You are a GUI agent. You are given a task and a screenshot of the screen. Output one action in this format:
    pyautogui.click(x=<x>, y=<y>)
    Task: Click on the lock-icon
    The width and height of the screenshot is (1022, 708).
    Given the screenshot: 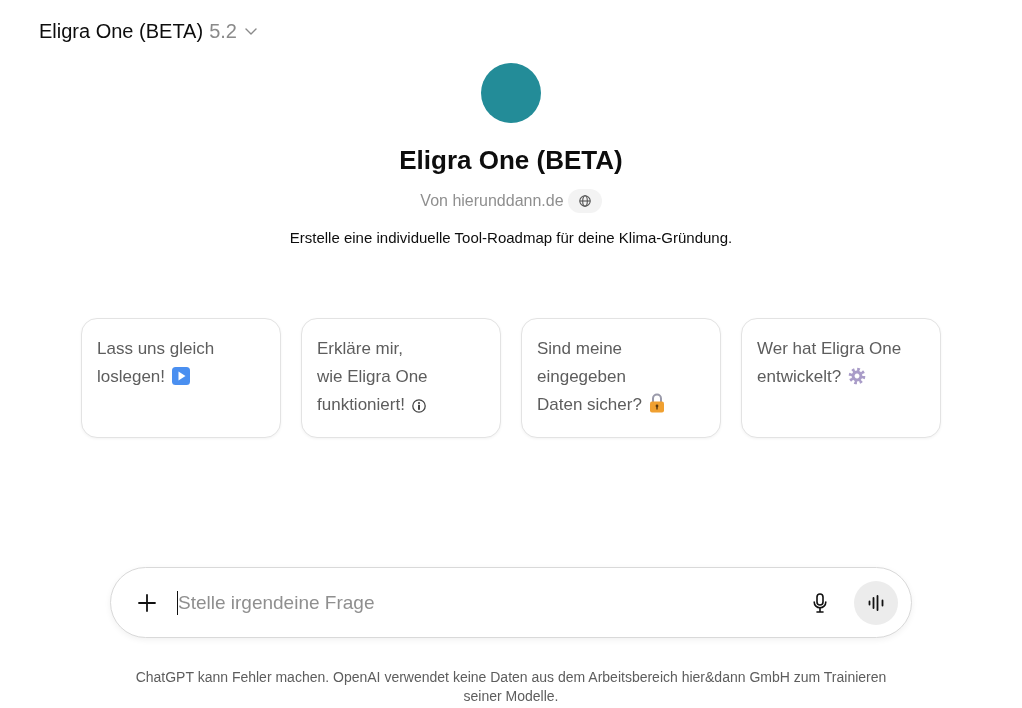 What is the action you would take?
    pyautogui.click(x=656, y=403)
    